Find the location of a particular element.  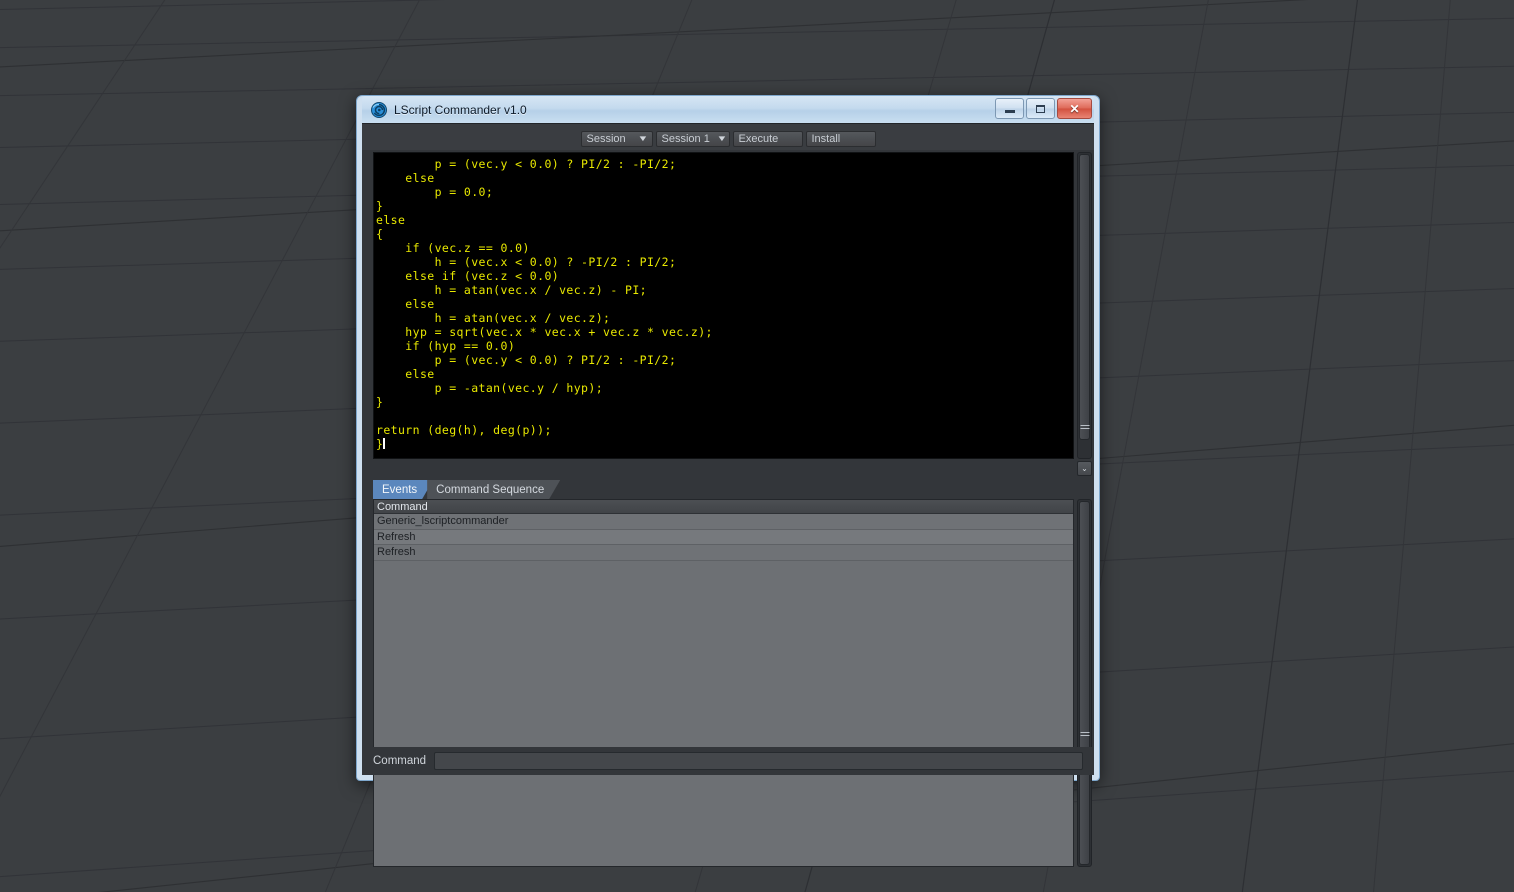

editor-vertical-scrollbar is located at coordinates (1084, 305).